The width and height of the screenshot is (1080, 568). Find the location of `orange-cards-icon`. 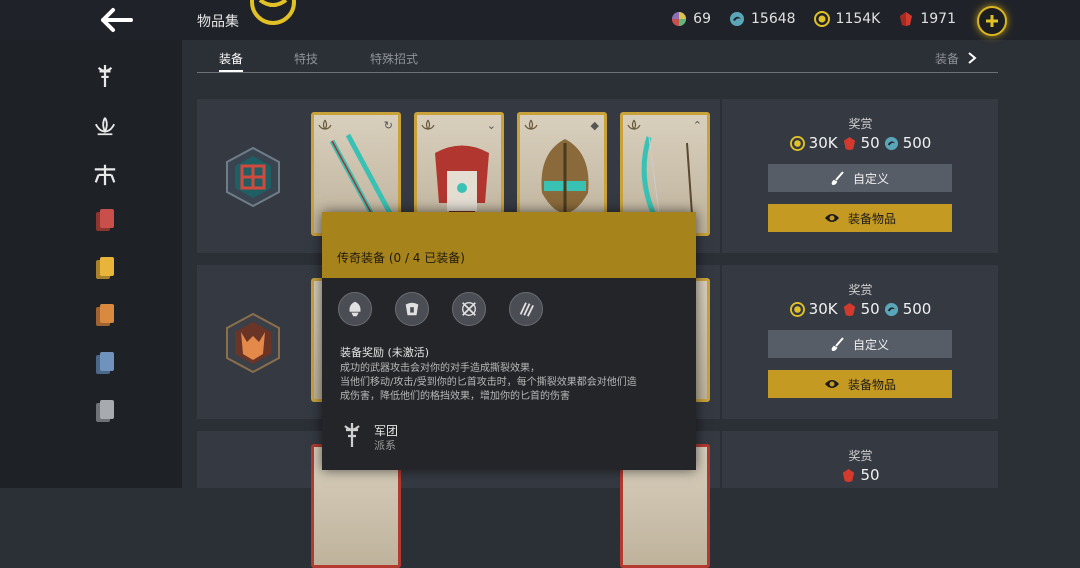

orange-cards-icon is located at coordinates (105, 315).